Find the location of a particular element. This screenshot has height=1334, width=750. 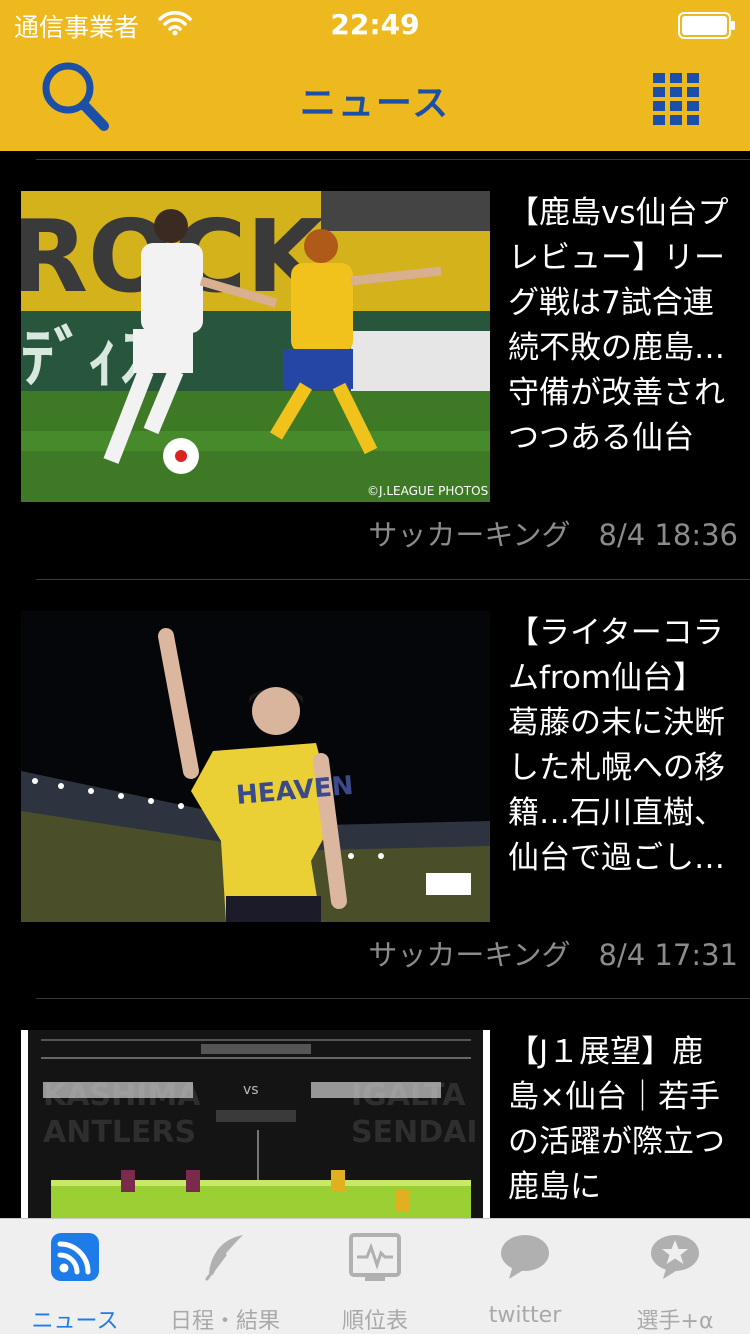

star-bubble-icon is located at coordinates (675, 1257).